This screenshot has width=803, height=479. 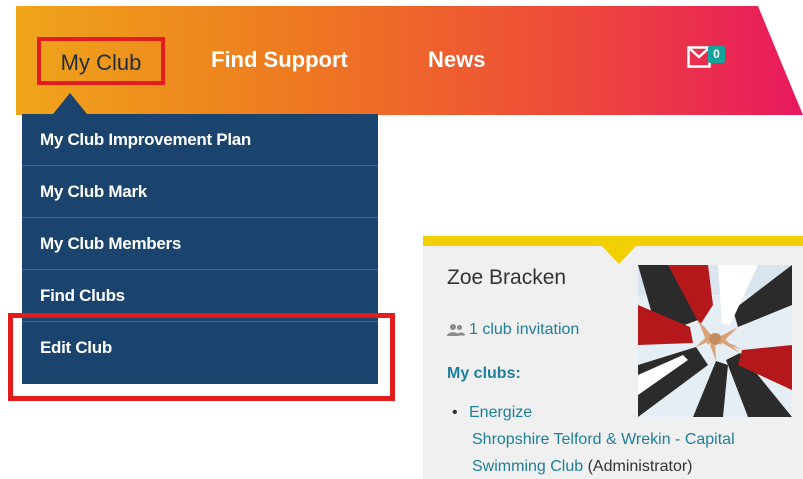 I want to click on club-link-line3: Swimming Club, so click(x=527, y=466).